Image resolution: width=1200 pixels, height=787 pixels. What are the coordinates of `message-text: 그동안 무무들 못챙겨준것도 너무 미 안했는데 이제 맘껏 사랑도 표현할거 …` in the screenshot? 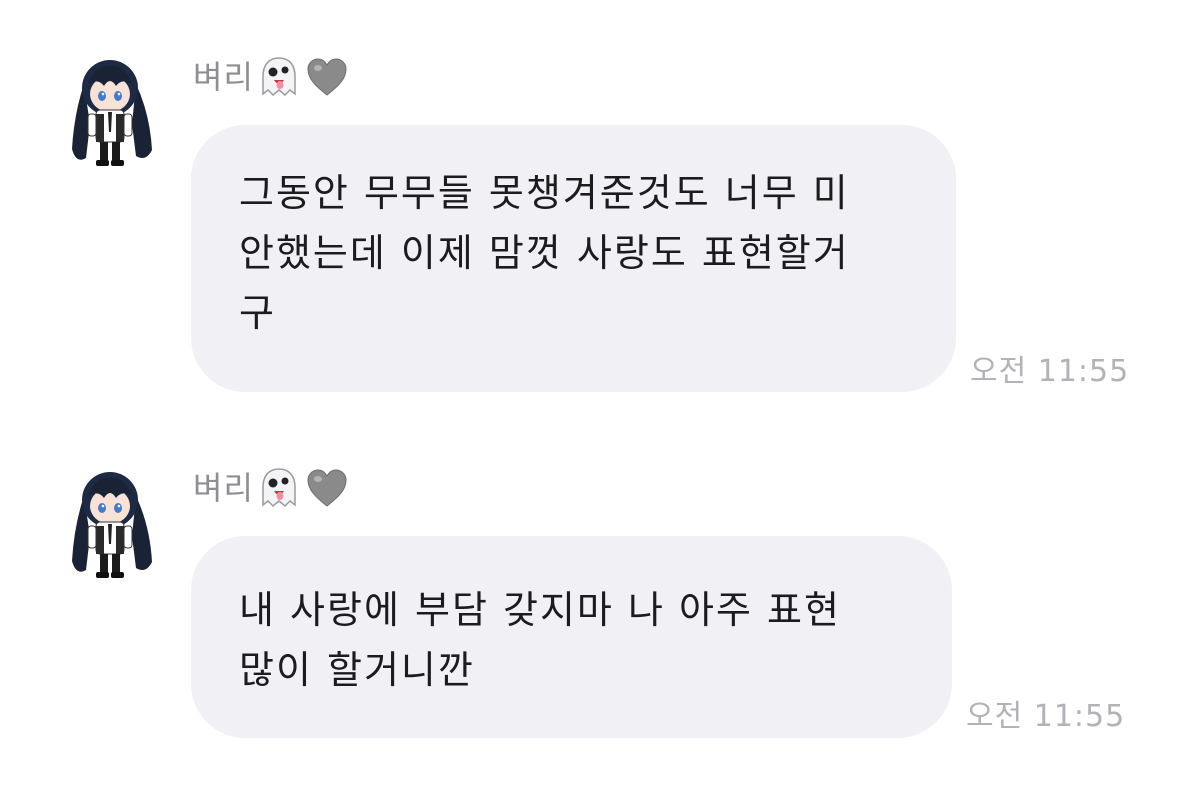 It's located at (544, 253).